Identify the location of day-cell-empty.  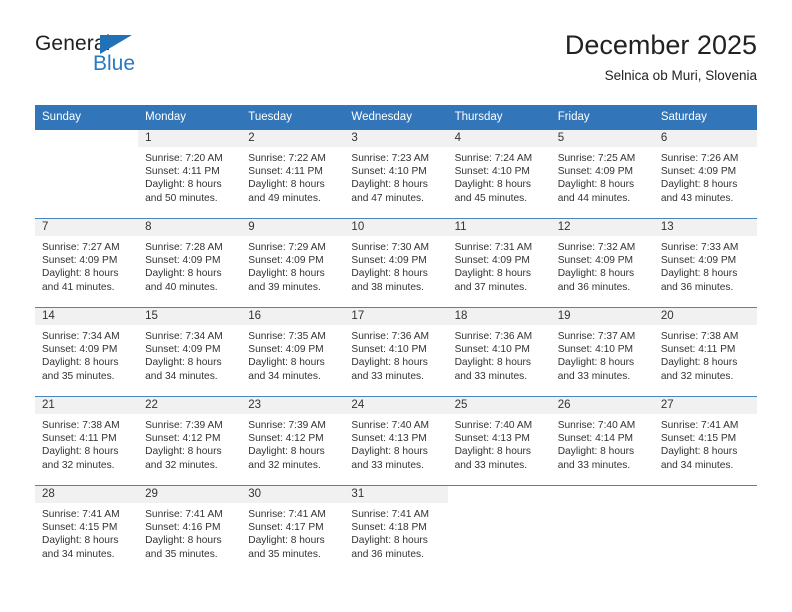
(705, 530).